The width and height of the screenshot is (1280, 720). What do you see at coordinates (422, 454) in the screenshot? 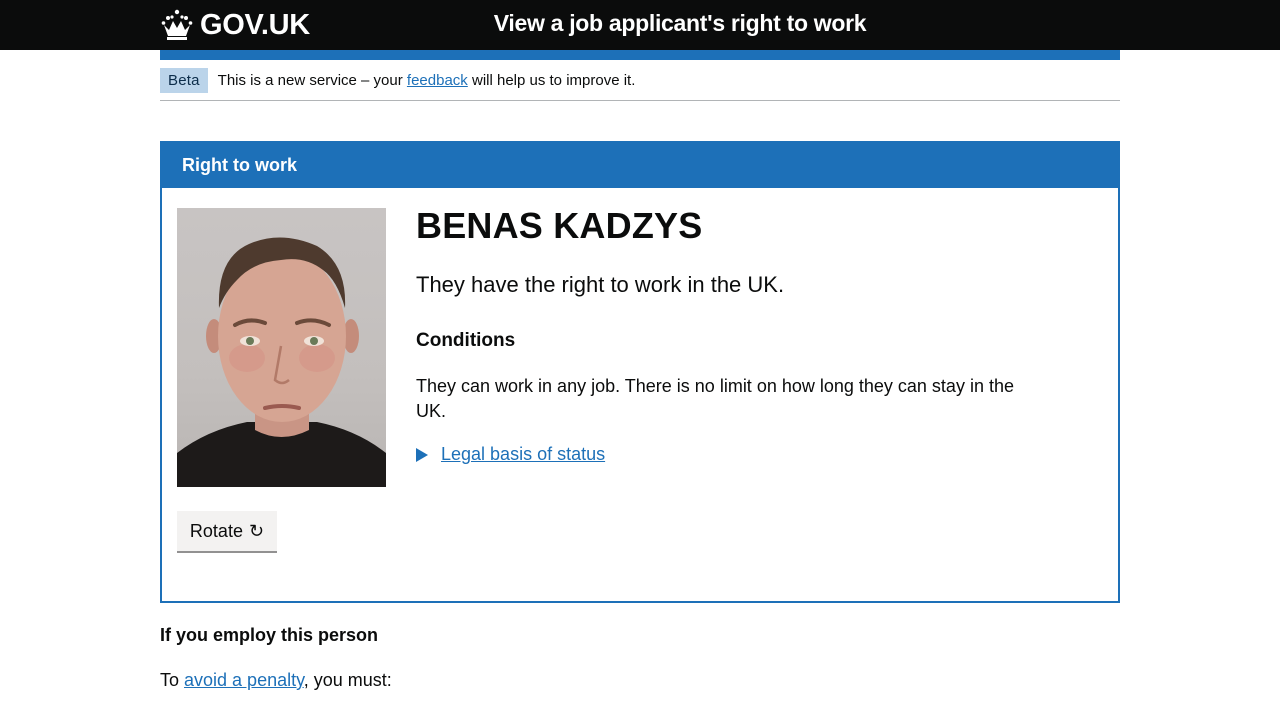
I see `triangle-right-icon` at bounding box center [422, 454].